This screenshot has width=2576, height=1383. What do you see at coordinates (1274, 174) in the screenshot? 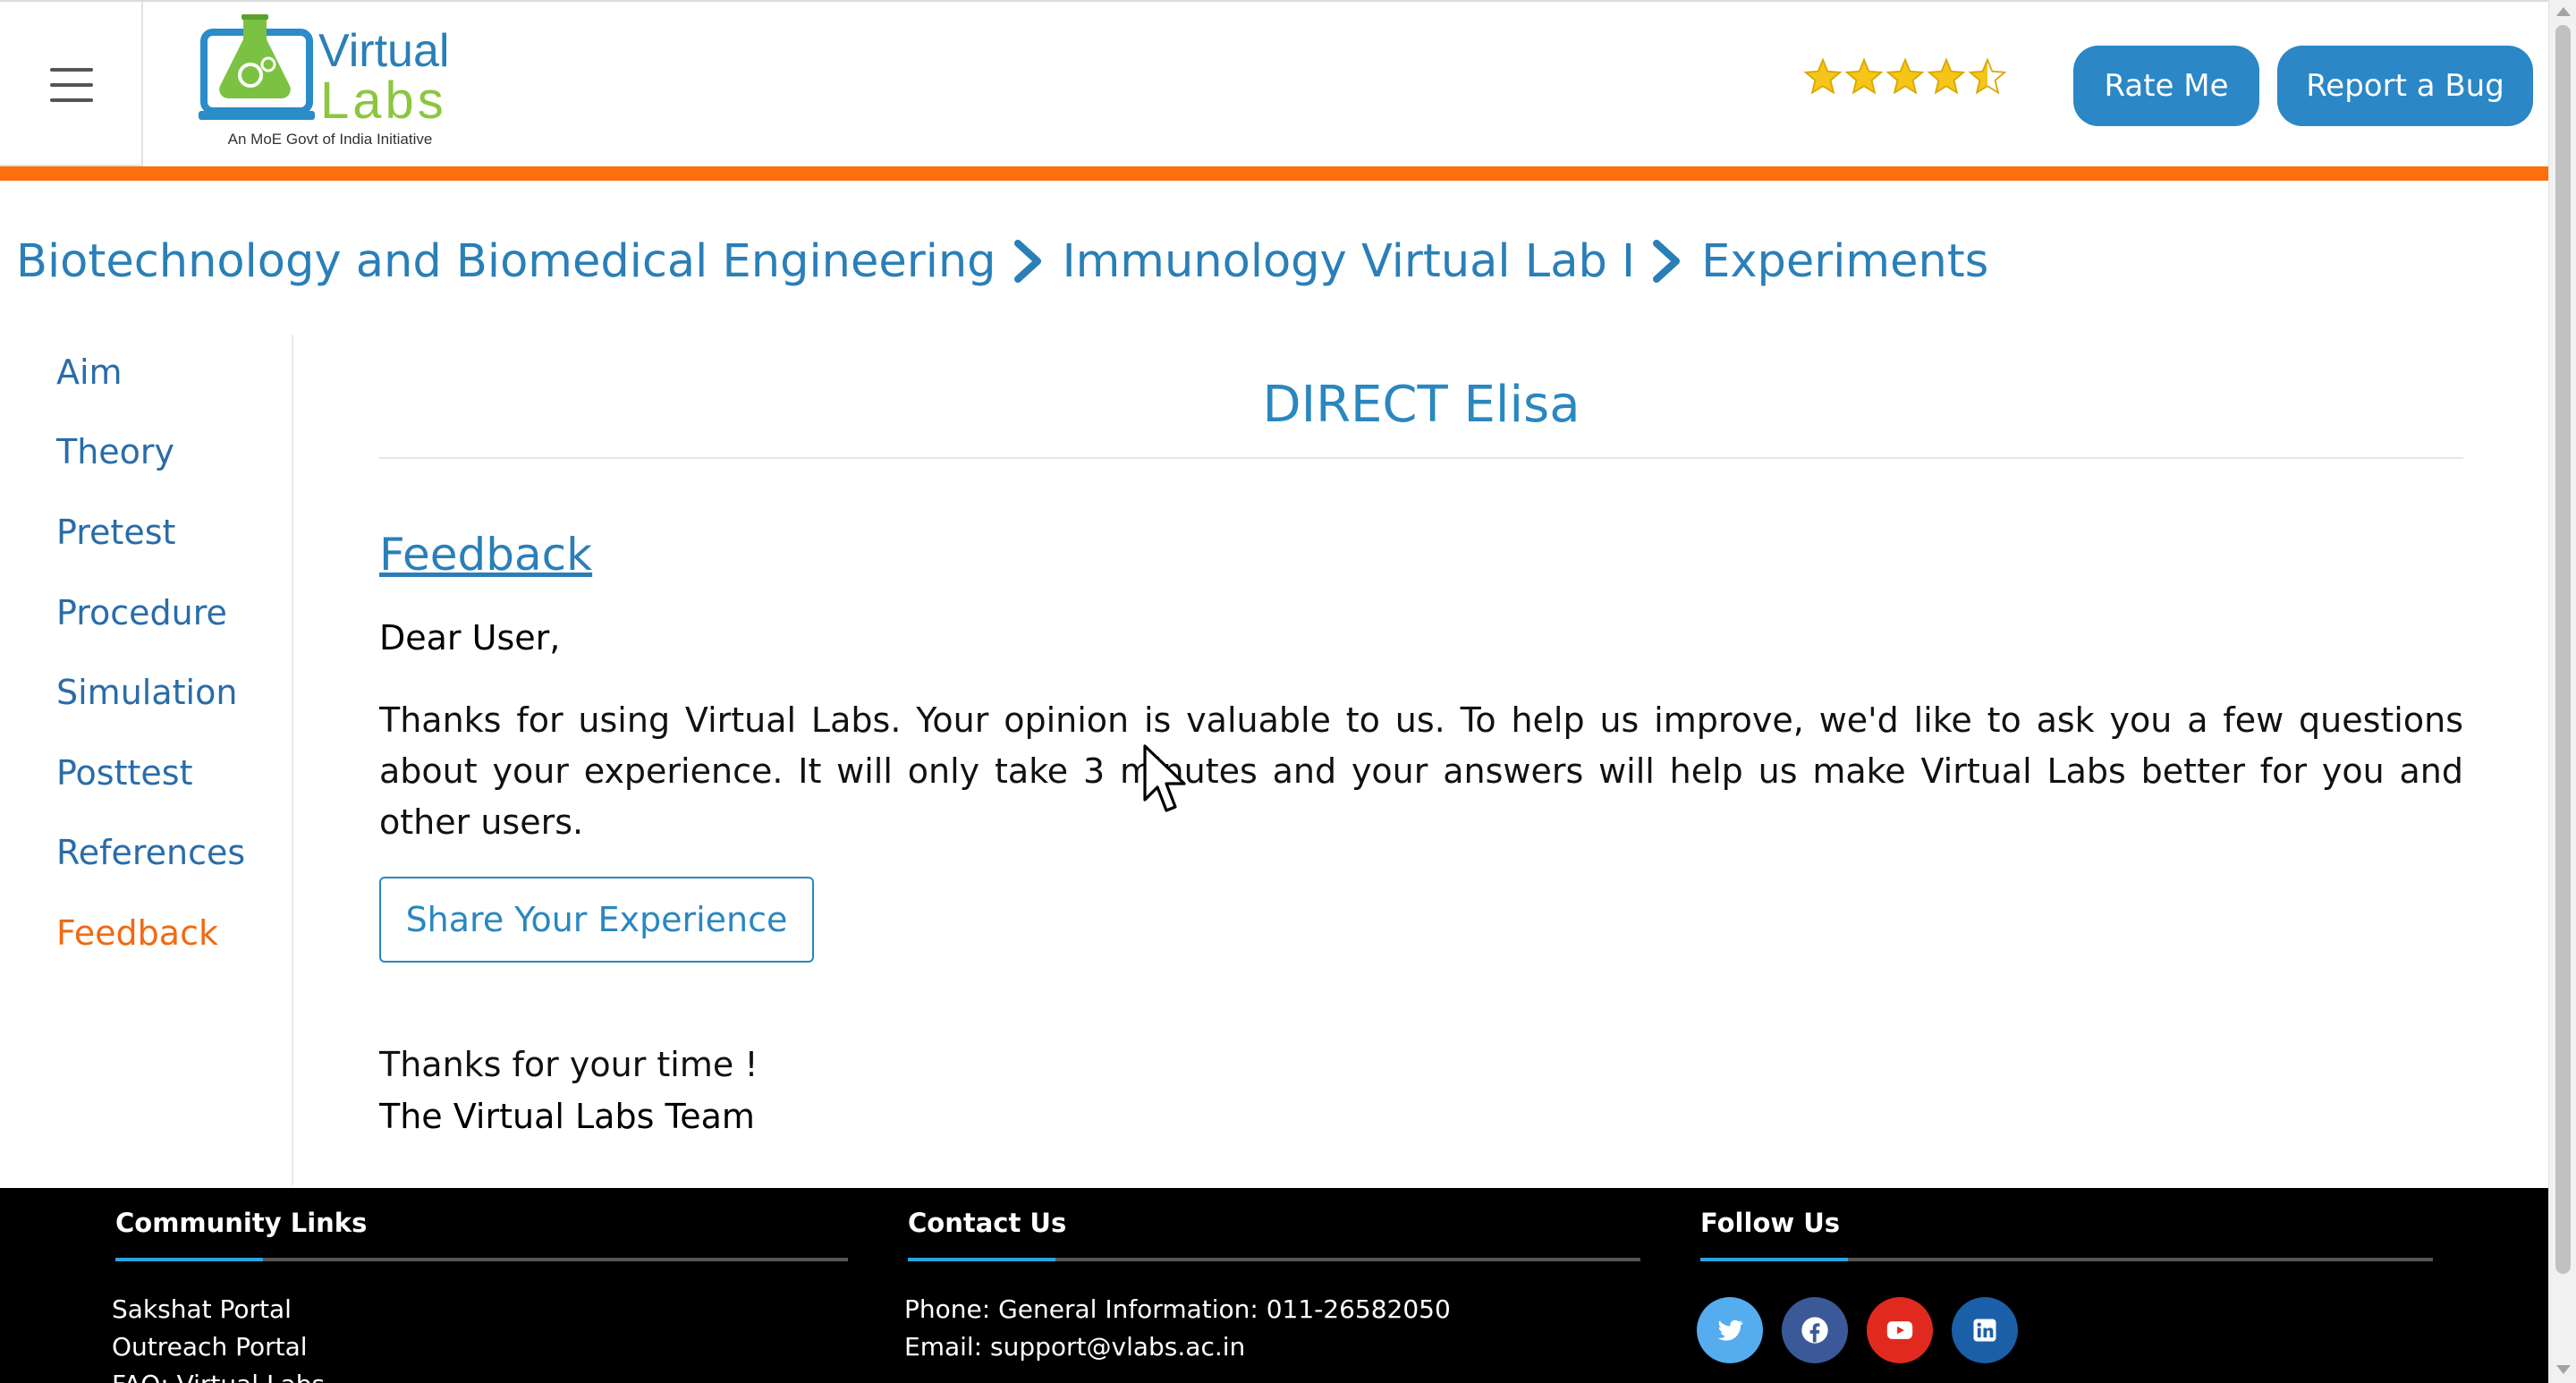
I see `header-accent-bar` at bounding box center [1274, 174].